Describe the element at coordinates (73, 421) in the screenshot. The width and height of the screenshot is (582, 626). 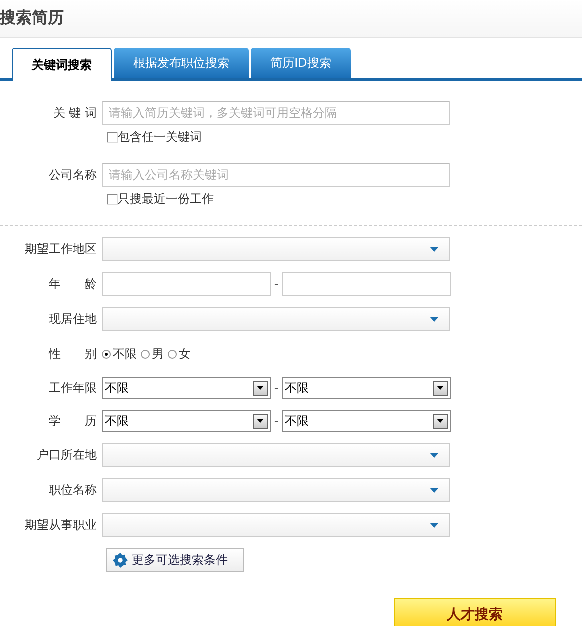
I see `field-label: 学 历` at that location.